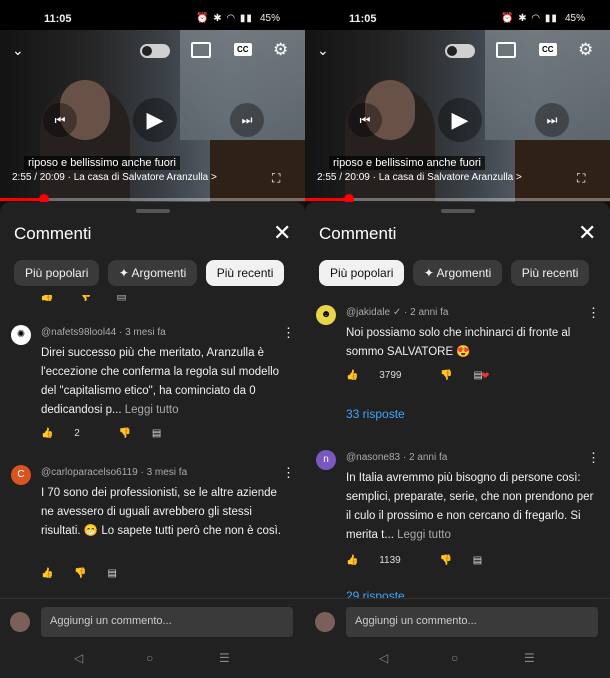 This screenshot has height=678, width=610. I want to click on like-icon: 👍 2, so click(69, 433).